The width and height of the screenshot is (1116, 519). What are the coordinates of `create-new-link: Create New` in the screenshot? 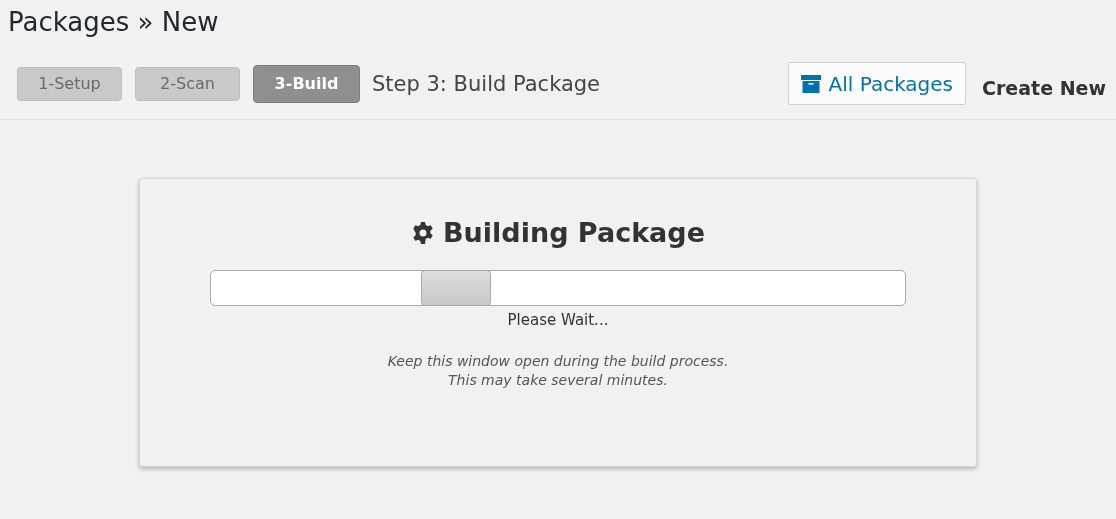 It's located at (1044, 87).